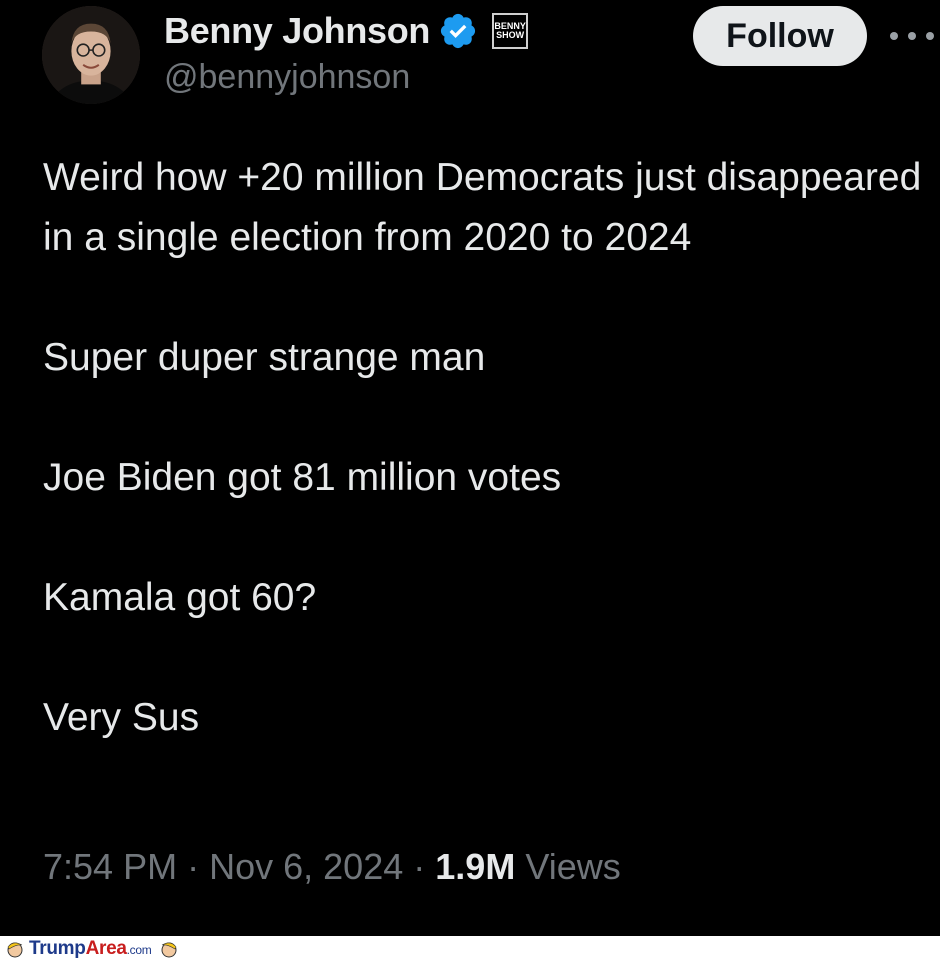 The height and width of the screenshot is (962, 940). I want to click on avatar-image, so click(91, 55).